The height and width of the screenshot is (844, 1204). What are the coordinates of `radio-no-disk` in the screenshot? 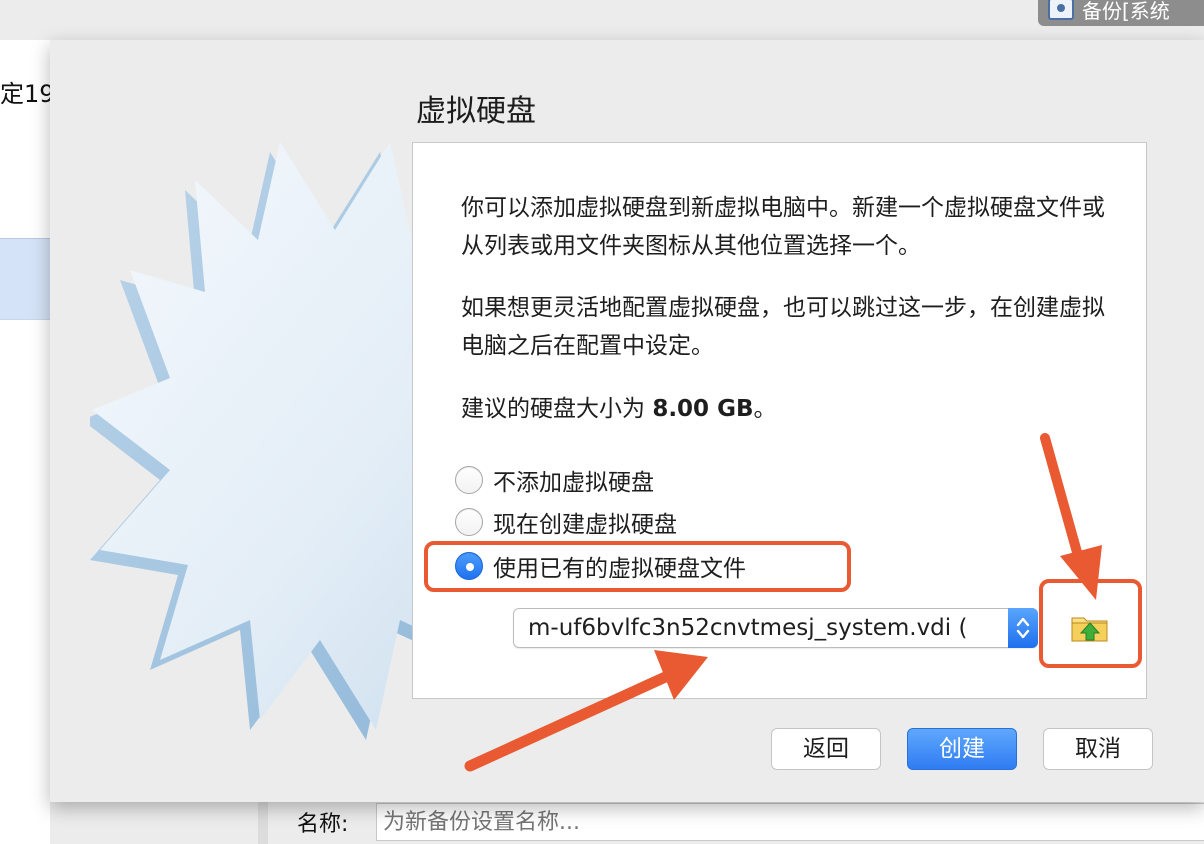 It's located at (469, 480).